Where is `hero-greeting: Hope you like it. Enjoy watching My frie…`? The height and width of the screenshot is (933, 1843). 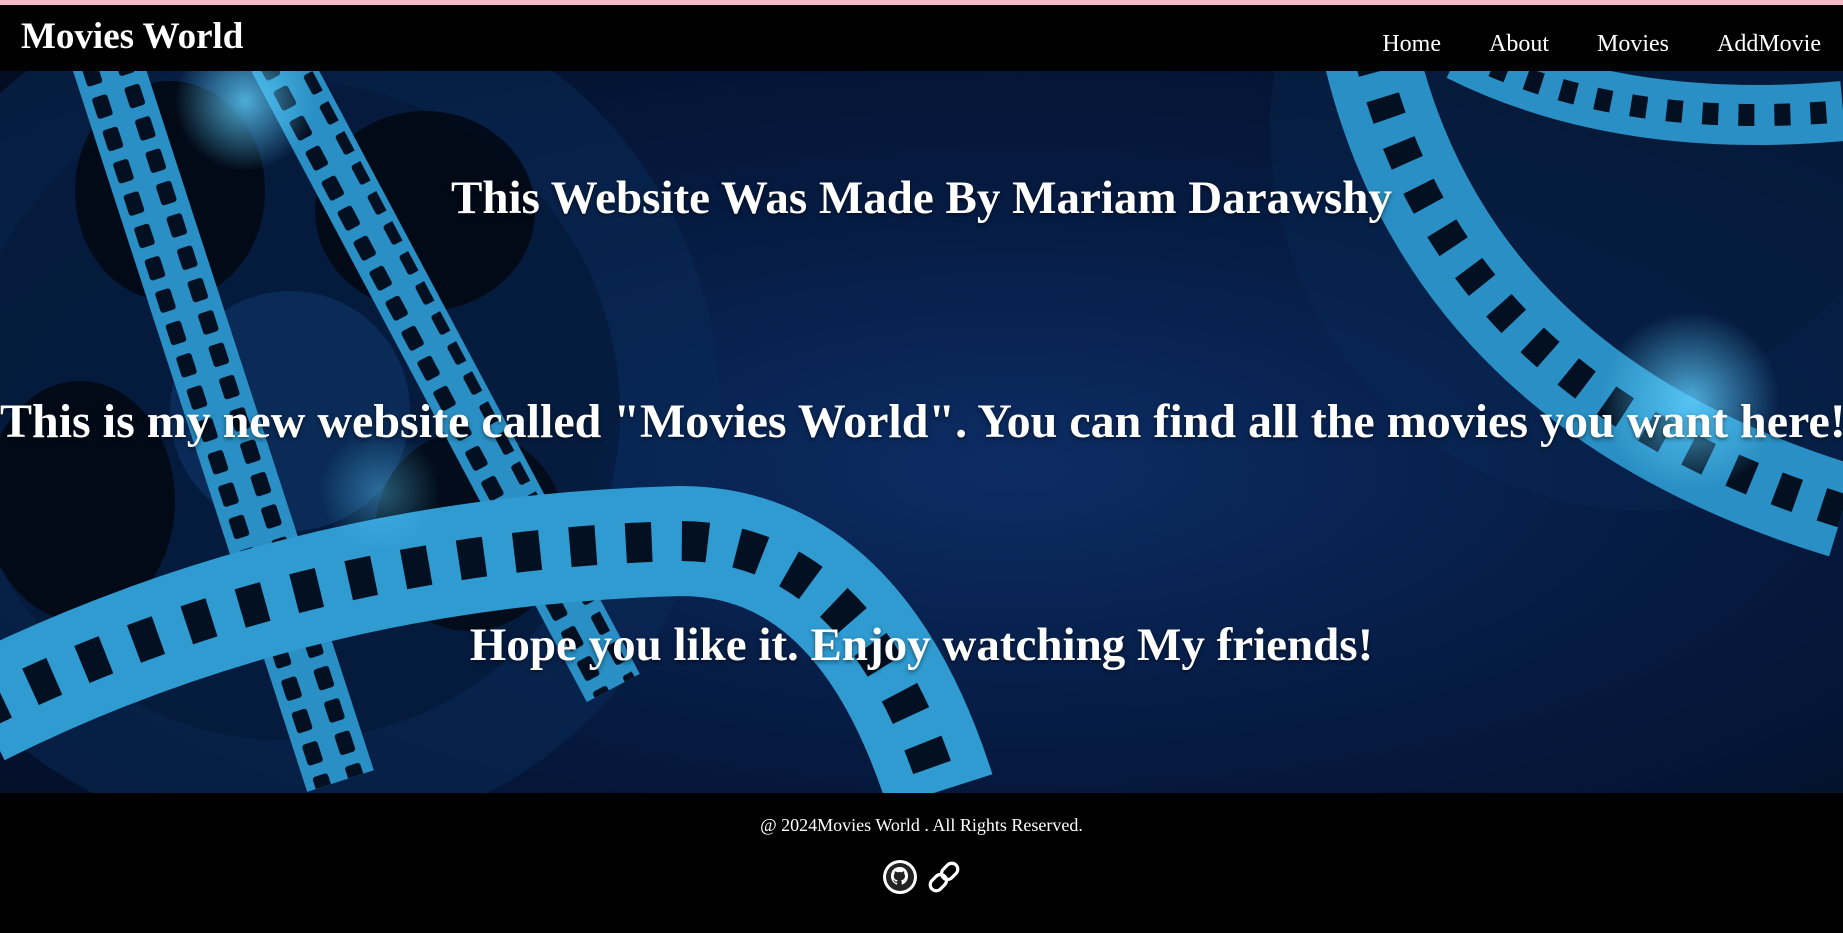 hero-greeting: Hope you like it. Enjoy watching My frie… is located at coordinates (921, 645).